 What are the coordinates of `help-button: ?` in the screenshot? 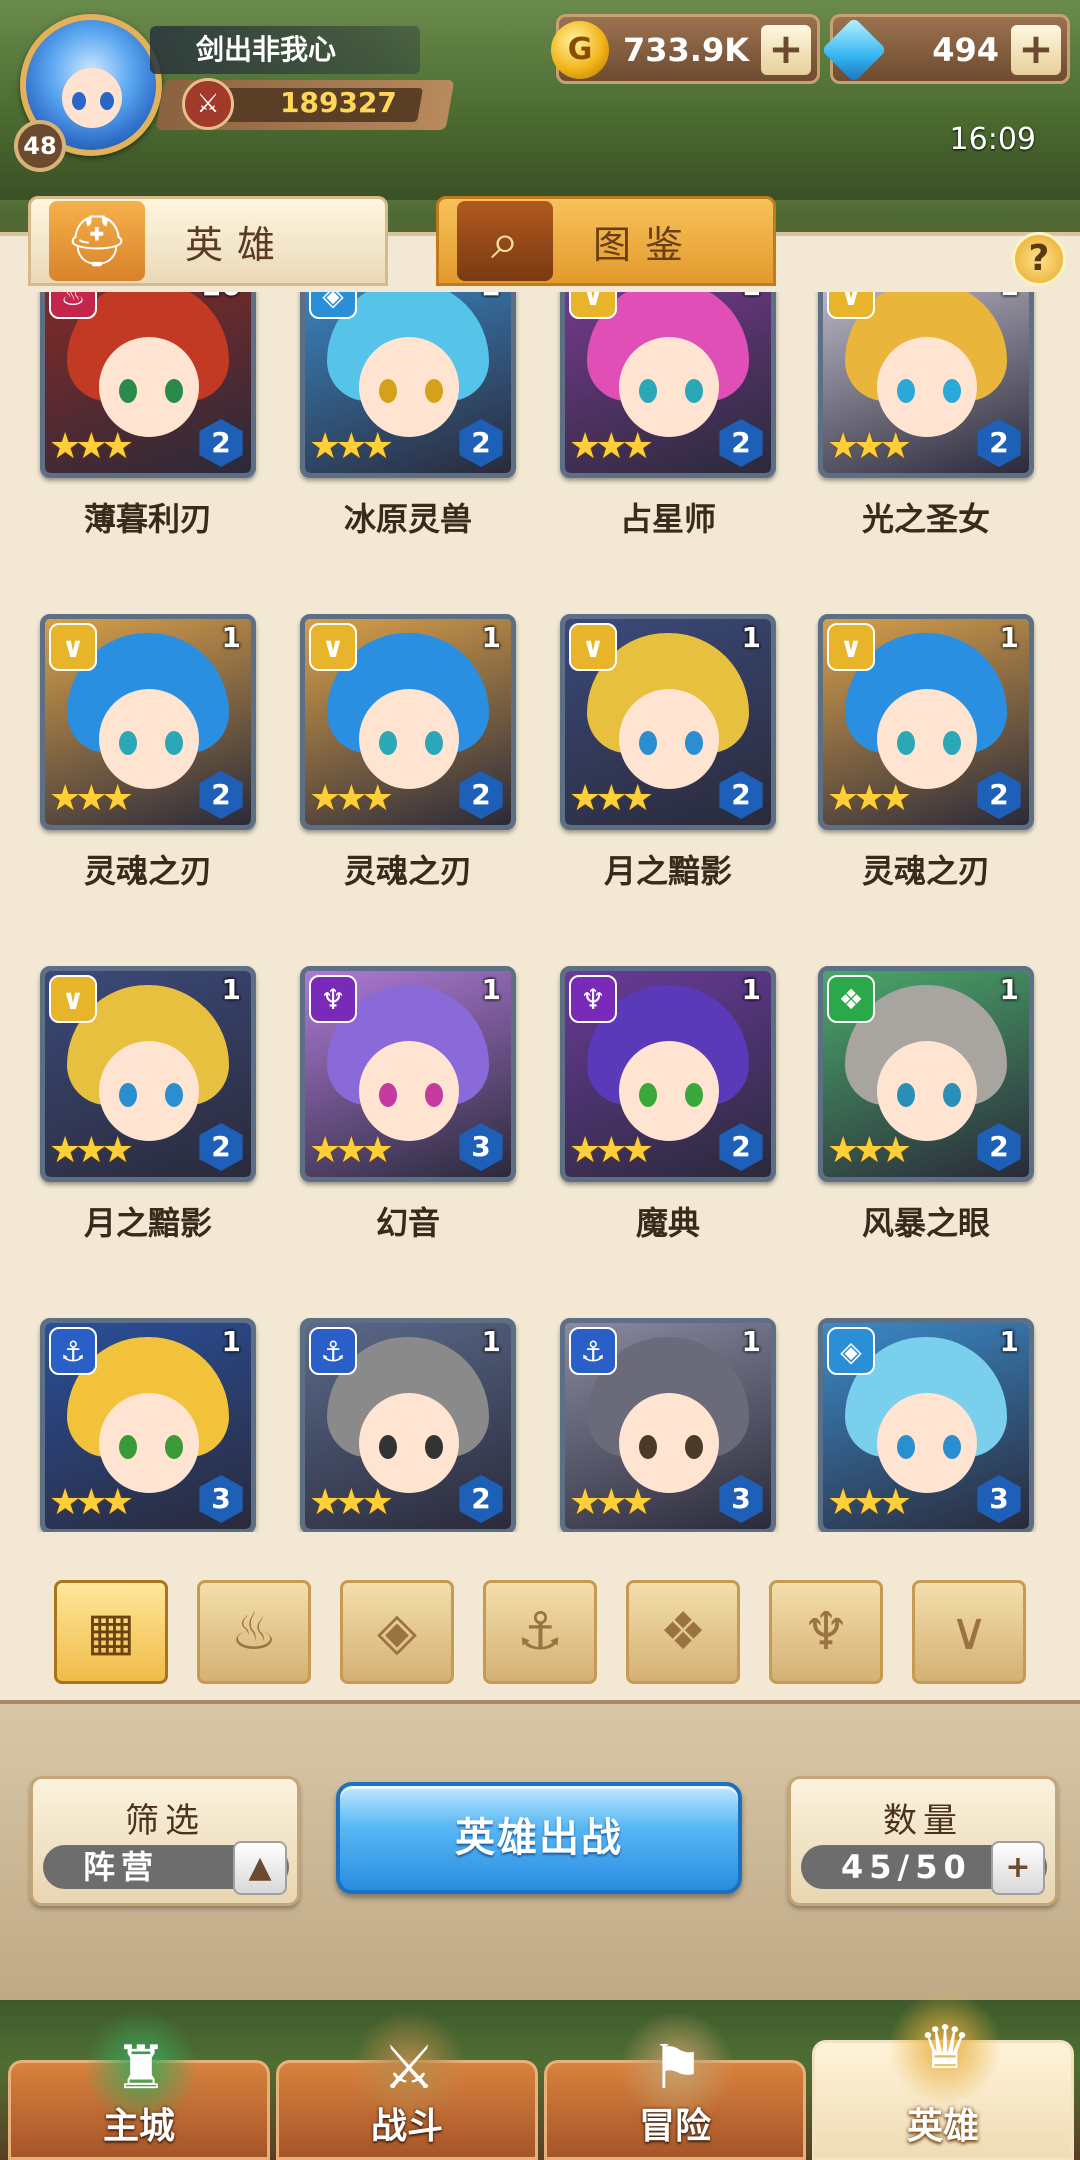 It's located at (1039, 259).